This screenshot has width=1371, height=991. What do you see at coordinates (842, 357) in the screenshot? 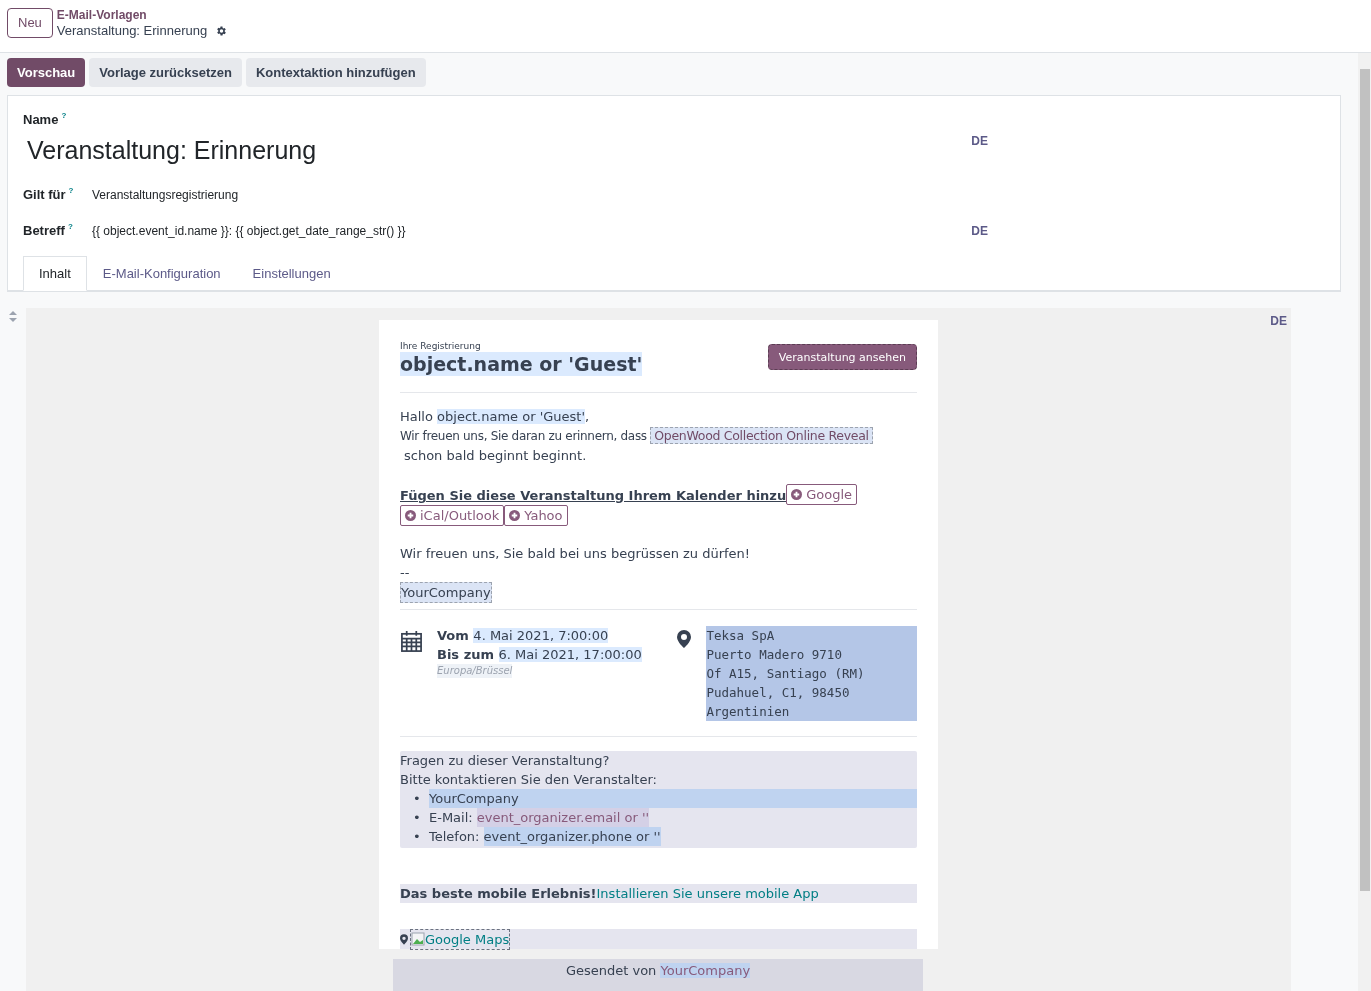
I see `view-event-button: Veranstaltung ansehen` at bounding box center [842, 357].